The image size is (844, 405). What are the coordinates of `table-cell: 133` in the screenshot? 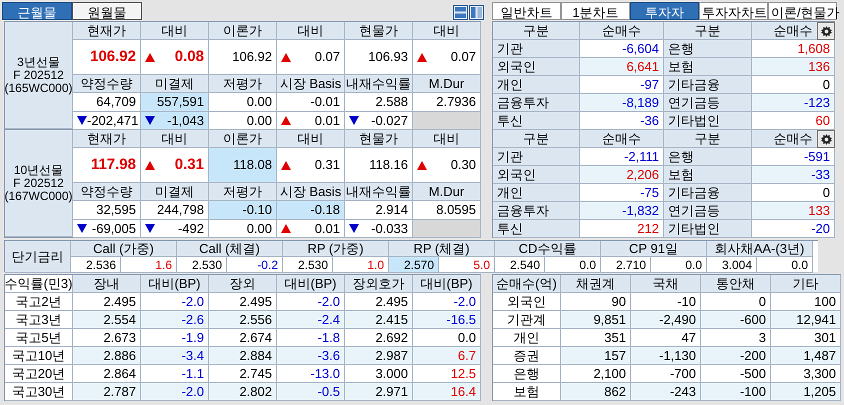 It's located at (793, 211).